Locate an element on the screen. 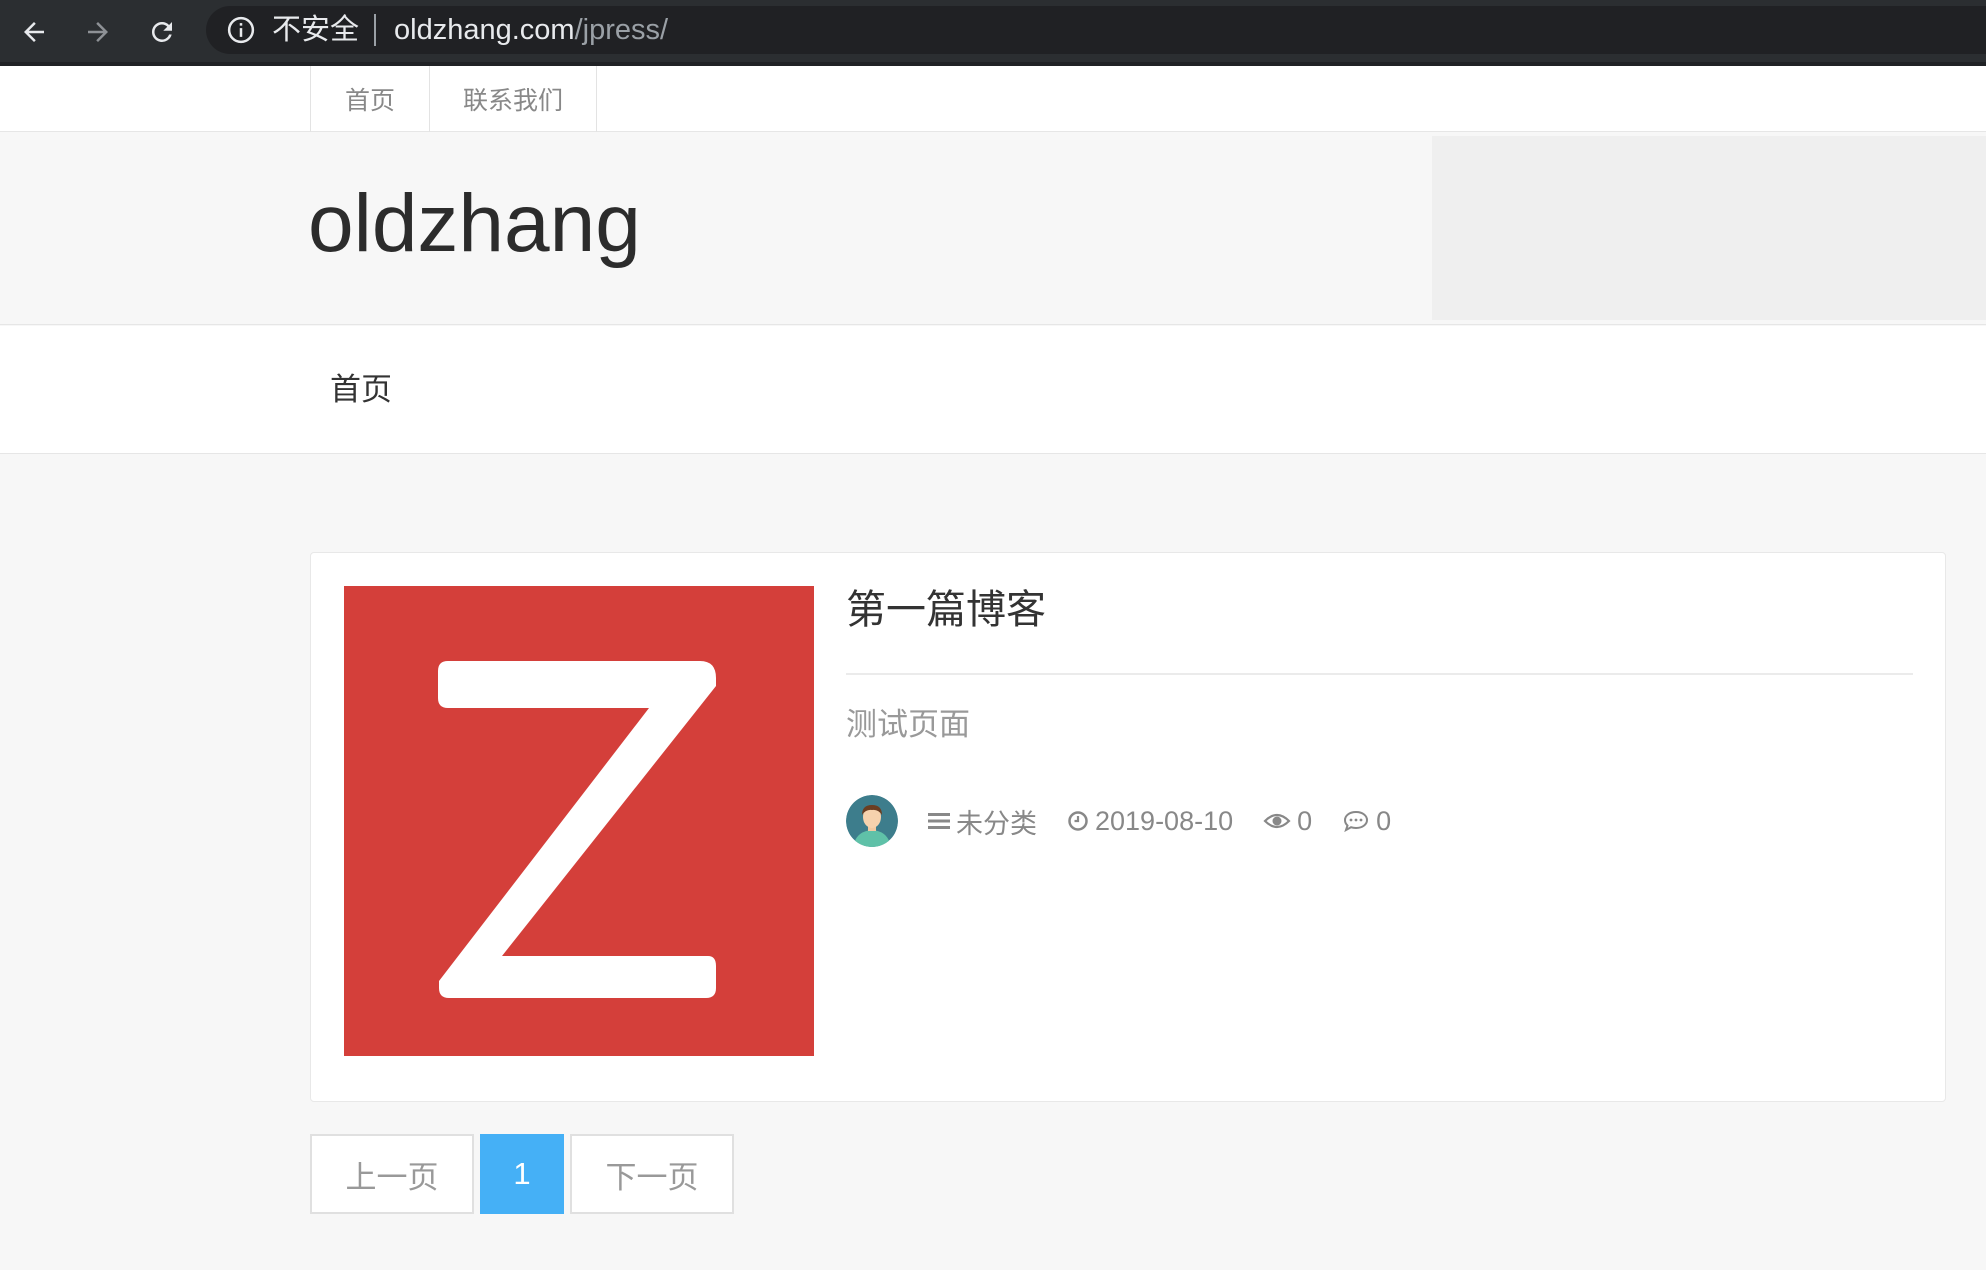 The width and height of the screenshot is (1986, 1270). eye-icon is located at coordinates (1277, 821).